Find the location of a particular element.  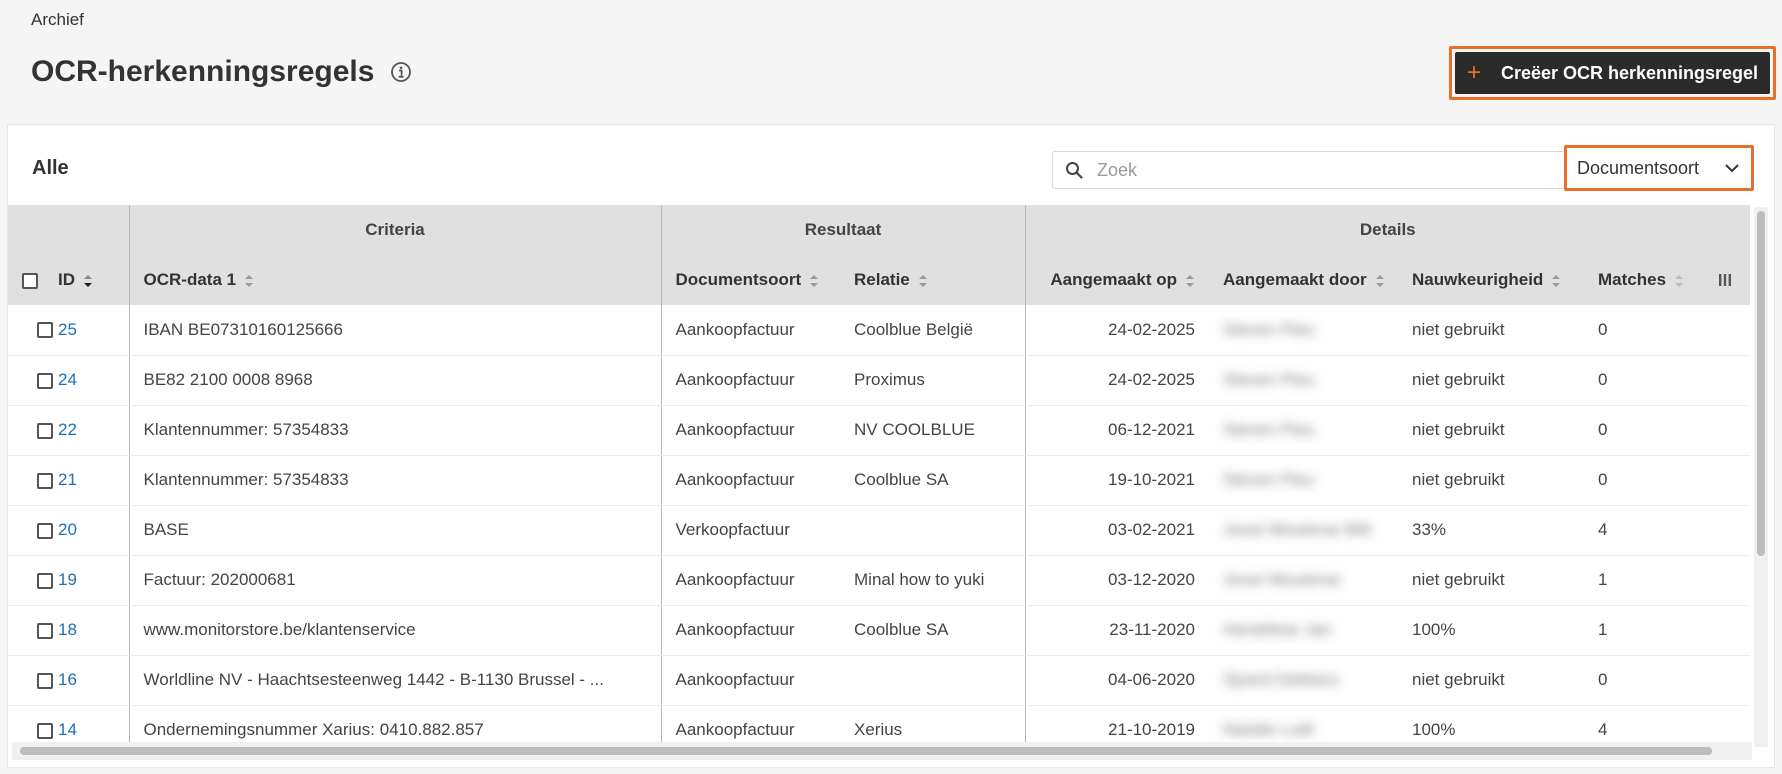

blurred-user-name: Joost Wouterse is located at coordinates (1282, 579).